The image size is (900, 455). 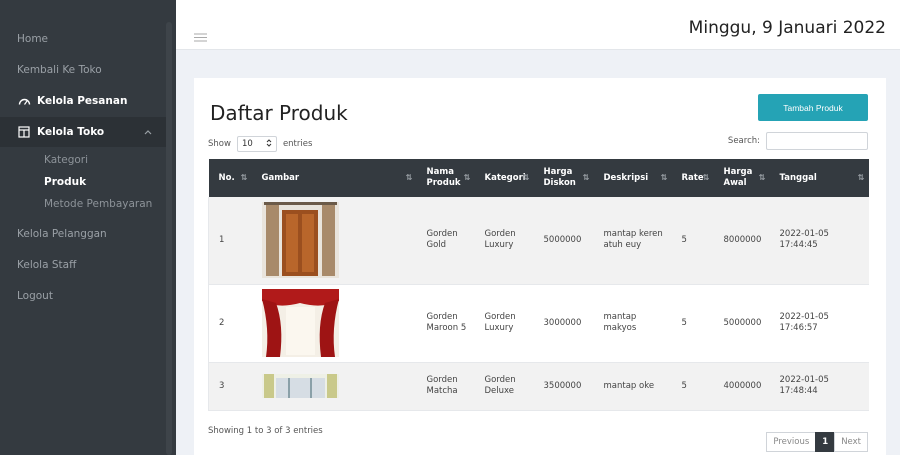 I want to click on select-arrows-icon, so click(x=269, y=144).